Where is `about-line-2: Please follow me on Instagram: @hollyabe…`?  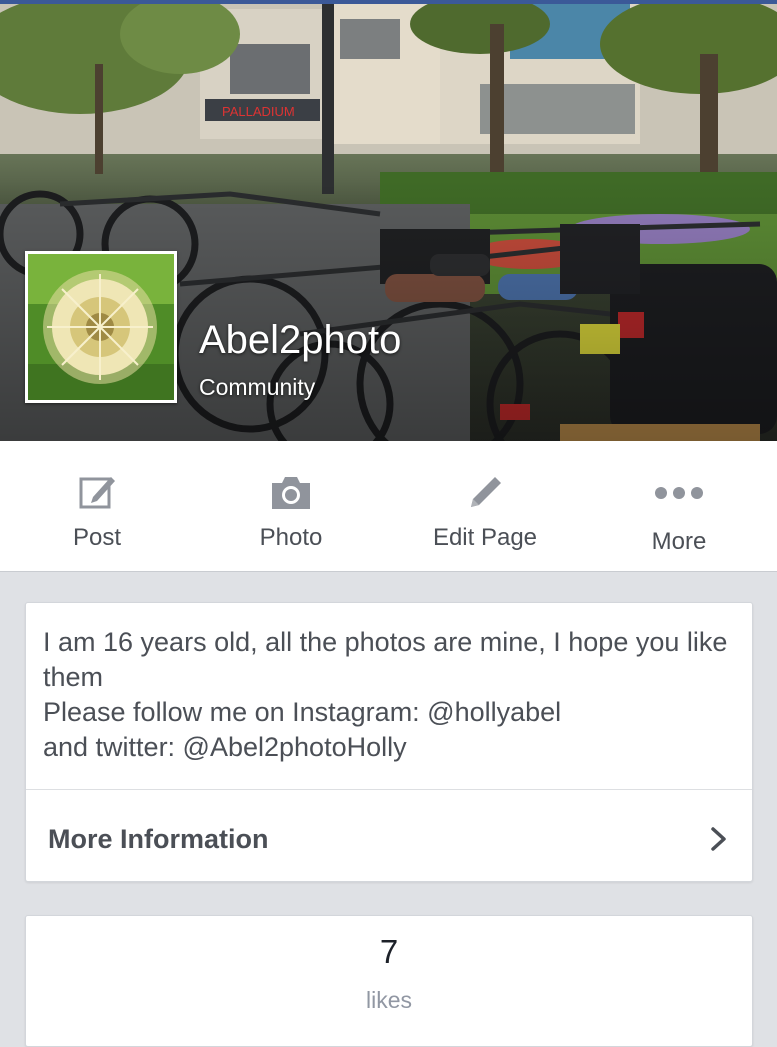 about-line-2: Please follow me on Instagram: @hollyabe… is located at coordinates (302, 712).